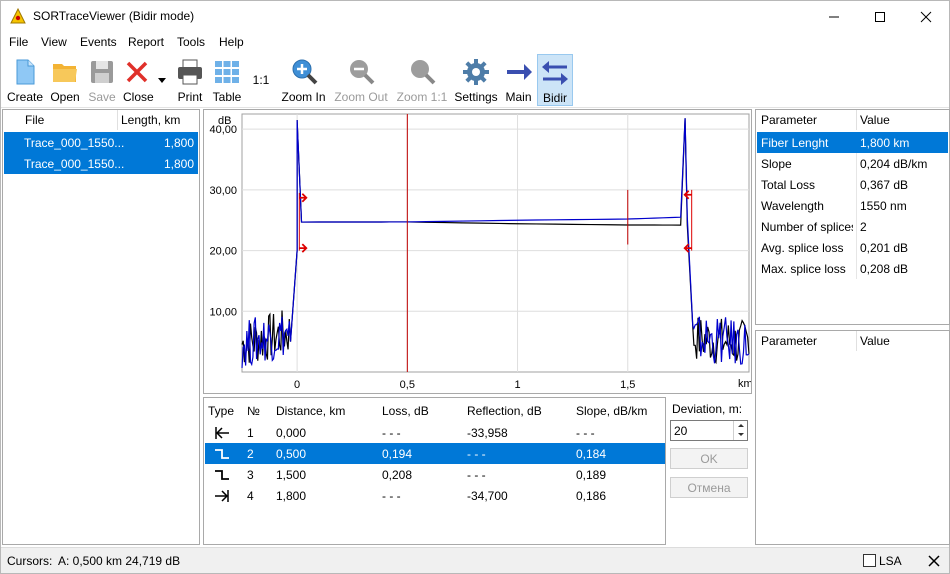 Image resolution: width=950 pixels, height=574 pixels. I want to click on number-column-header: №, so click(253, 411).